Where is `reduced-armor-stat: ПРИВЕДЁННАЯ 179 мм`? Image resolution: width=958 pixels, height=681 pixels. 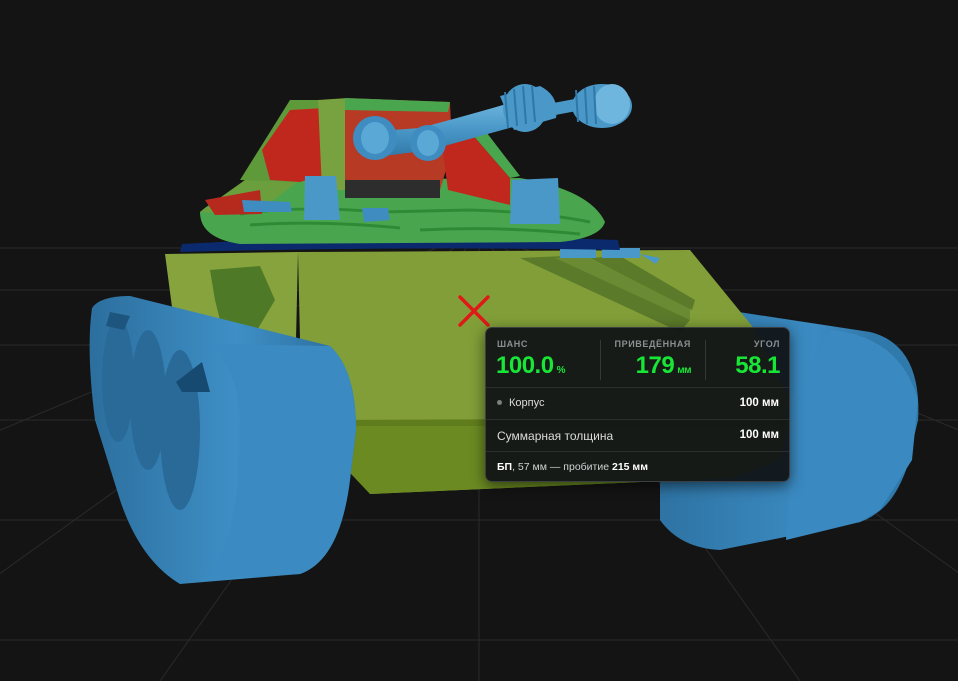
reduced-armor-stat: ПРИВЕДЁННАЯ 179 мм is located at coordinates (652, 359).